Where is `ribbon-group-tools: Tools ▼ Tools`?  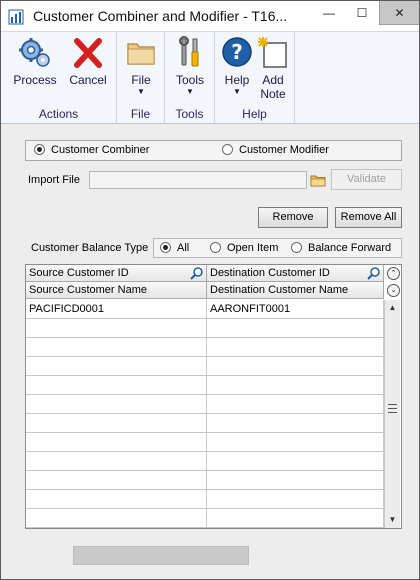 ribbon-group-tools: Tools ▼ Tools is located at coordinates (190, 78).